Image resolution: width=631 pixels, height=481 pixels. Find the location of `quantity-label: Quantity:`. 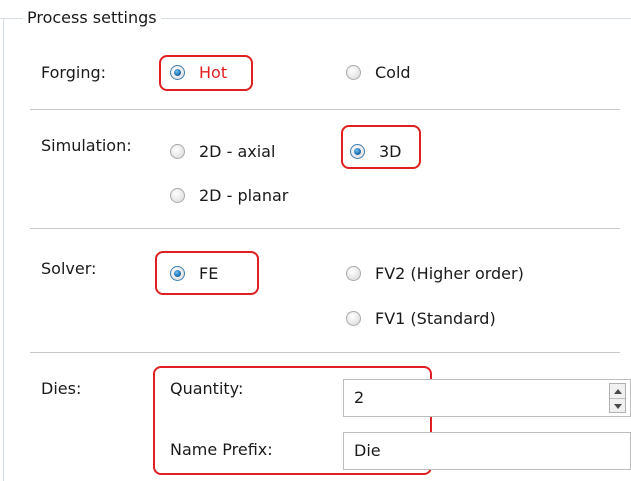

quantity-label: Quantity: is located at coordinates (207, 388).